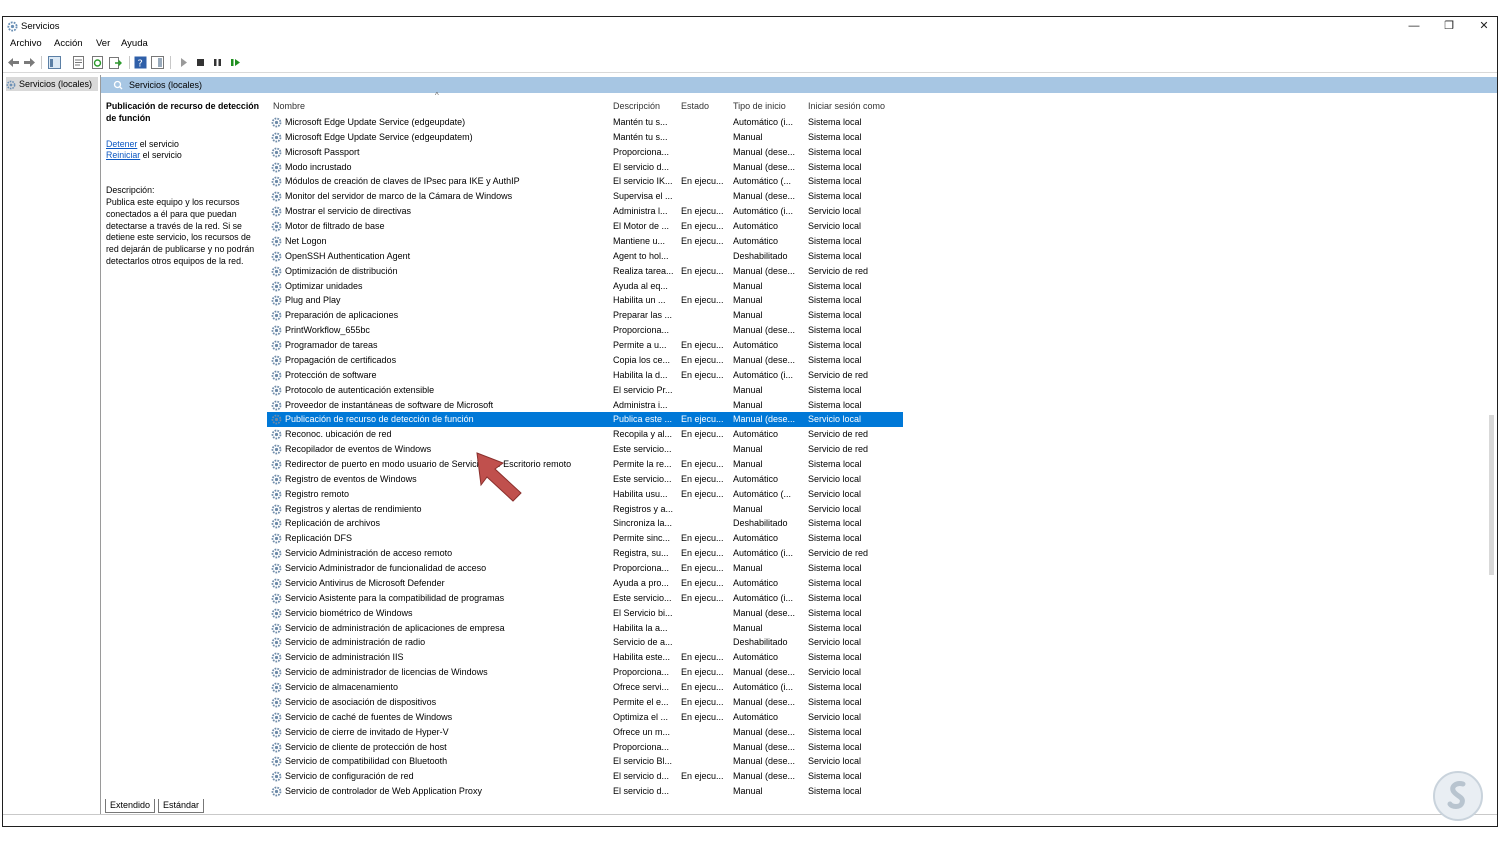  Describe the element at coordinates (1414, 26) in the screenshot. I see `minimize-button: —` at that location.